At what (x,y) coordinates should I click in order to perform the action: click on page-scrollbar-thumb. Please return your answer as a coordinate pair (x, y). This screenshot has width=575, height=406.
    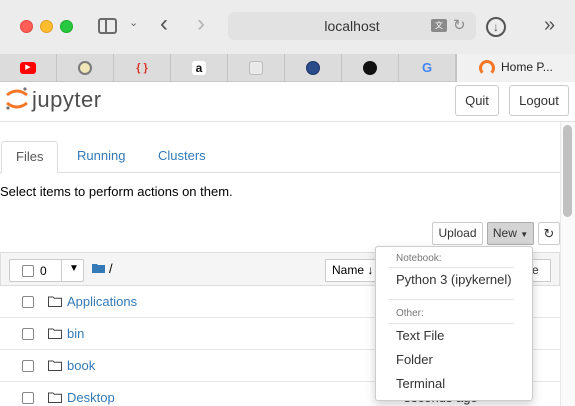
    Looking at the image, I should click on (567, 171).